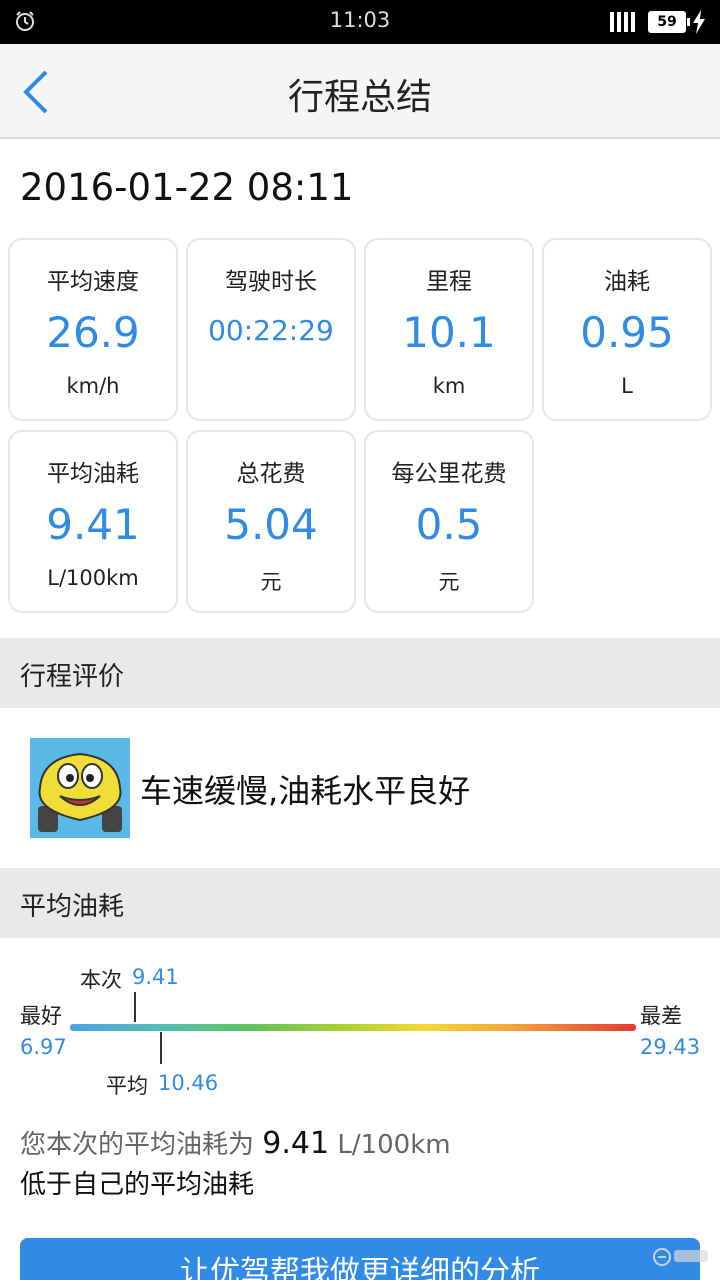 Image resolution: width=720 pixels, height=1280 pixels. Describe the element at coordinates (360, 22) in the screenshot. I see `status-bar: 11:03 59` at that location.